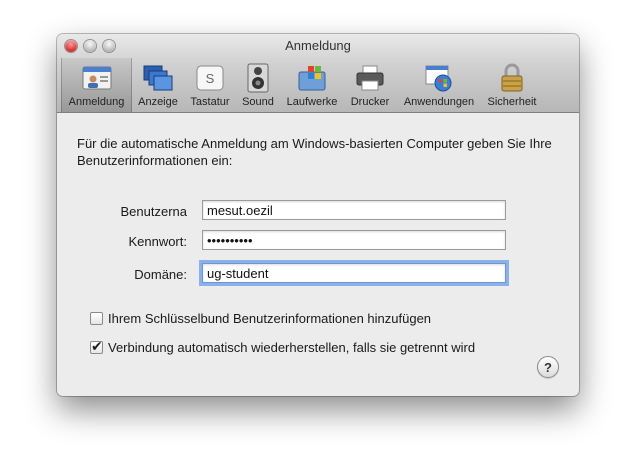  I want to click on keychain-checkbox, so click(96, 318).